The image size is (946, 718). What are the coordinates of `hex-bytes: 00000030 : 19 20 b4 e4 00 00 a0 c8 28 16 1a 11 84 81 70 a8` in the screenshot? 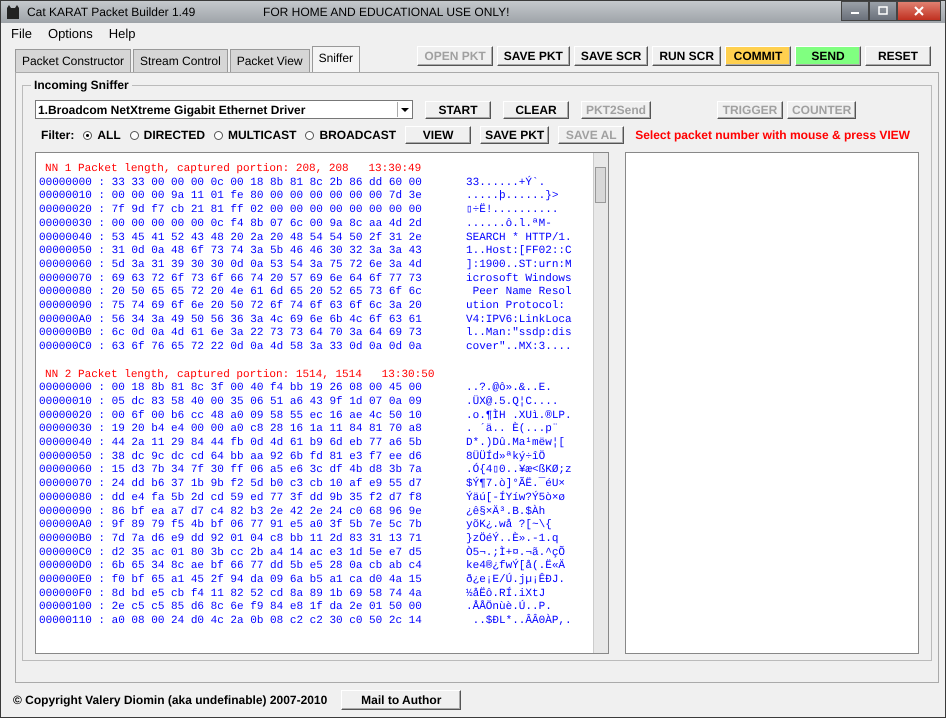 It's located at (231, 430).